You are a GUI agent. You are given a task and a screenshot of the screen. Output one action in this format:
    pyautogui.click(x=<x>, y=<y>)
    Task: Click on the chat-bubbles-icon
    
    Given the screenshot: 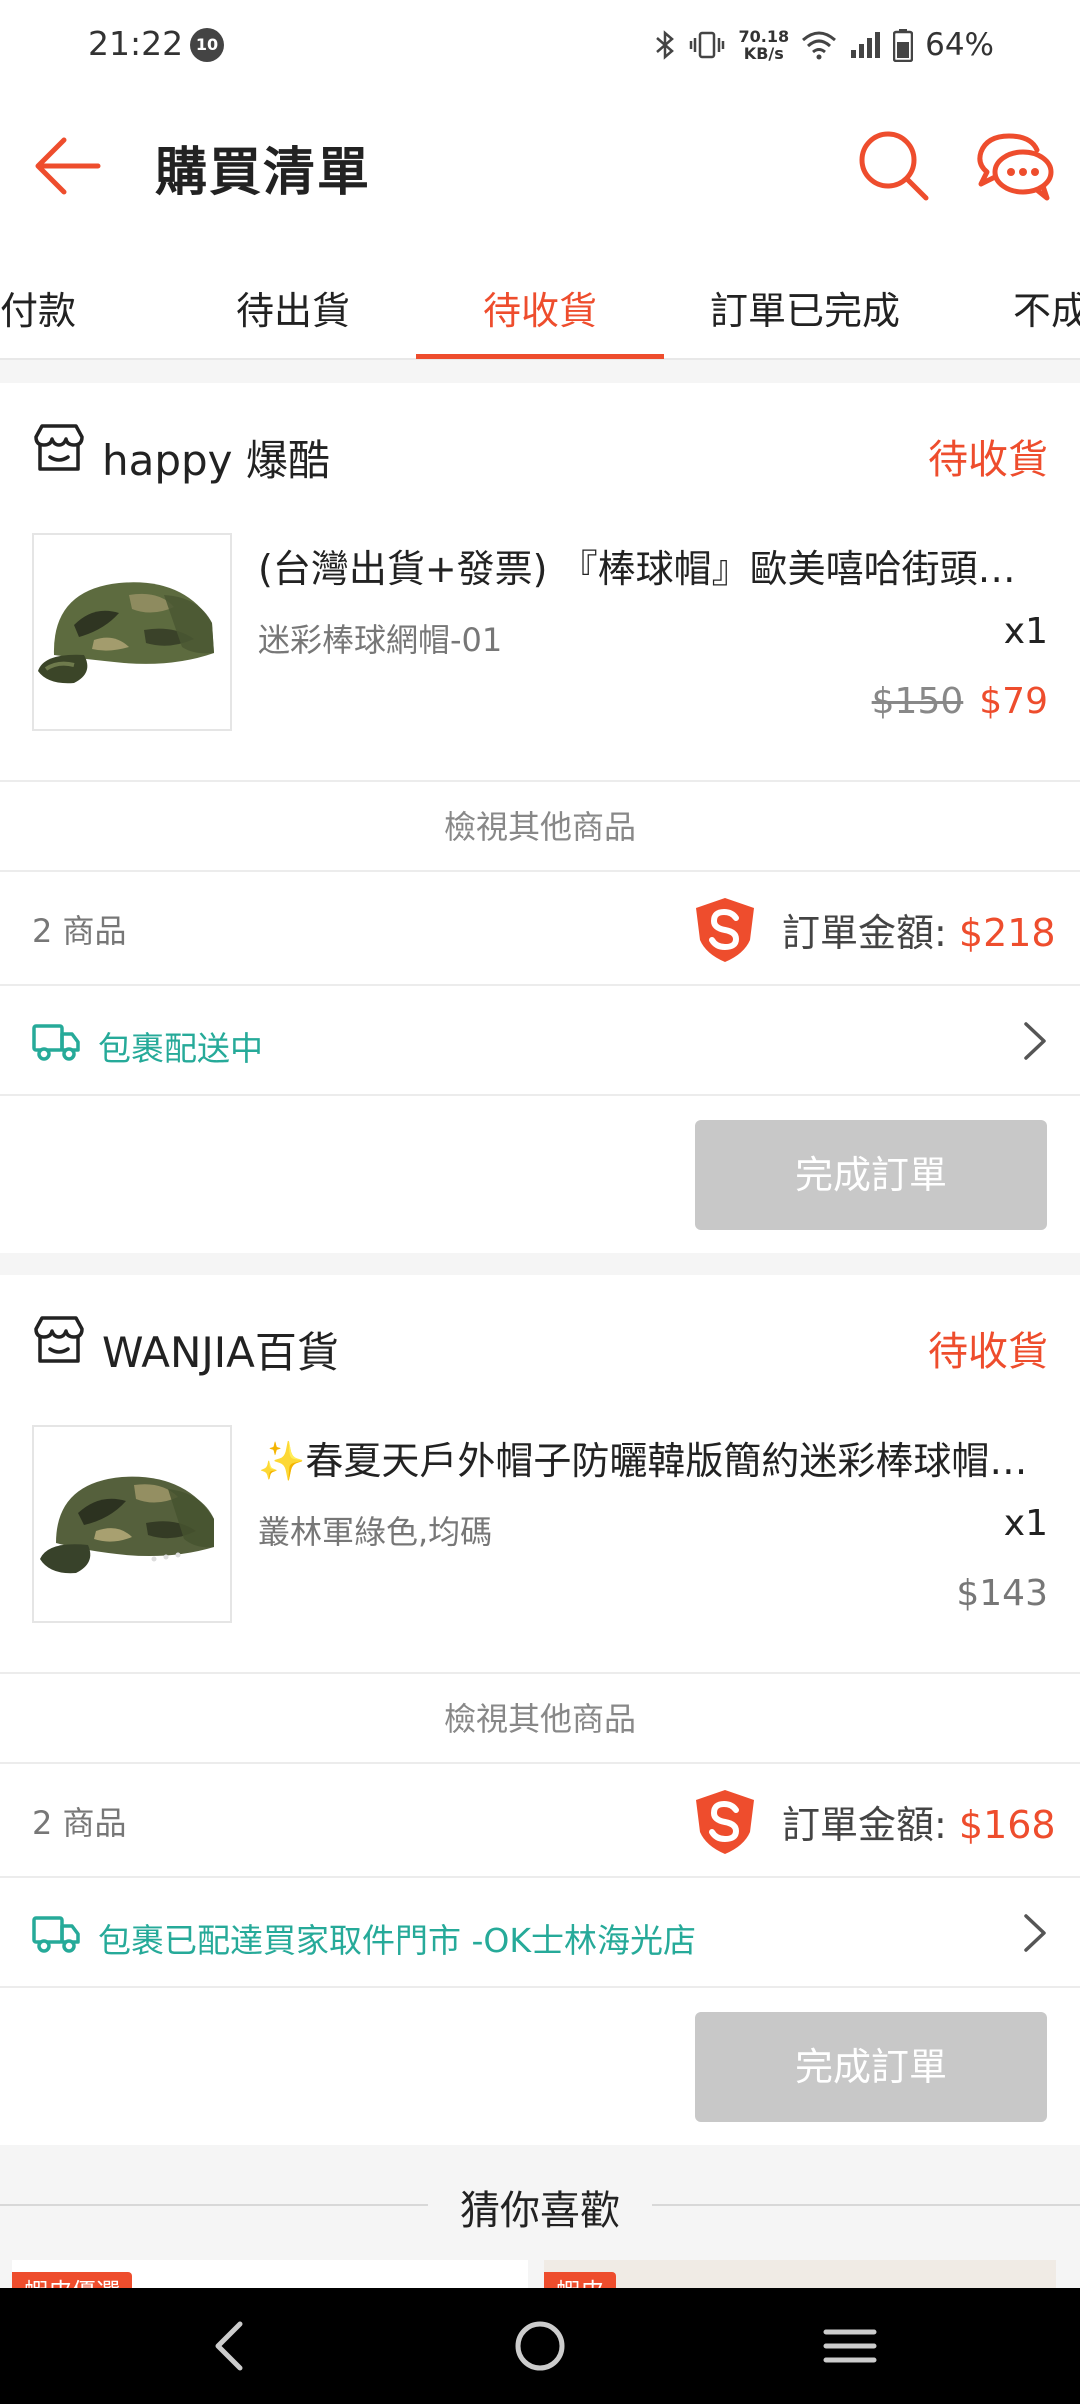 What is the action you would take?
    pyautogui.click(x=1015, y=167)
    